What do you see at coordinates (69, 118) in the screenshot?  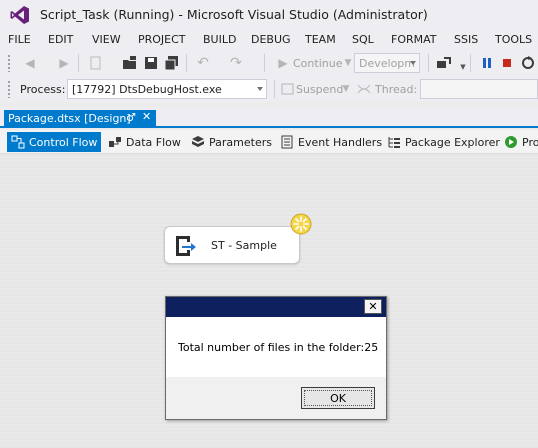 I see `tab-label: Package.dtsx [Design]` at bounding box center [69, 118].